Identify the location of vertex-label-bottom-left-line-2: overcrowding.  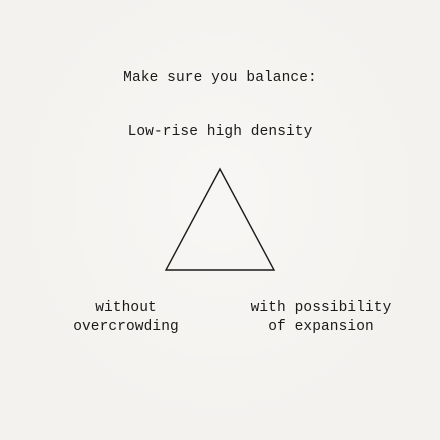
(126, 327).